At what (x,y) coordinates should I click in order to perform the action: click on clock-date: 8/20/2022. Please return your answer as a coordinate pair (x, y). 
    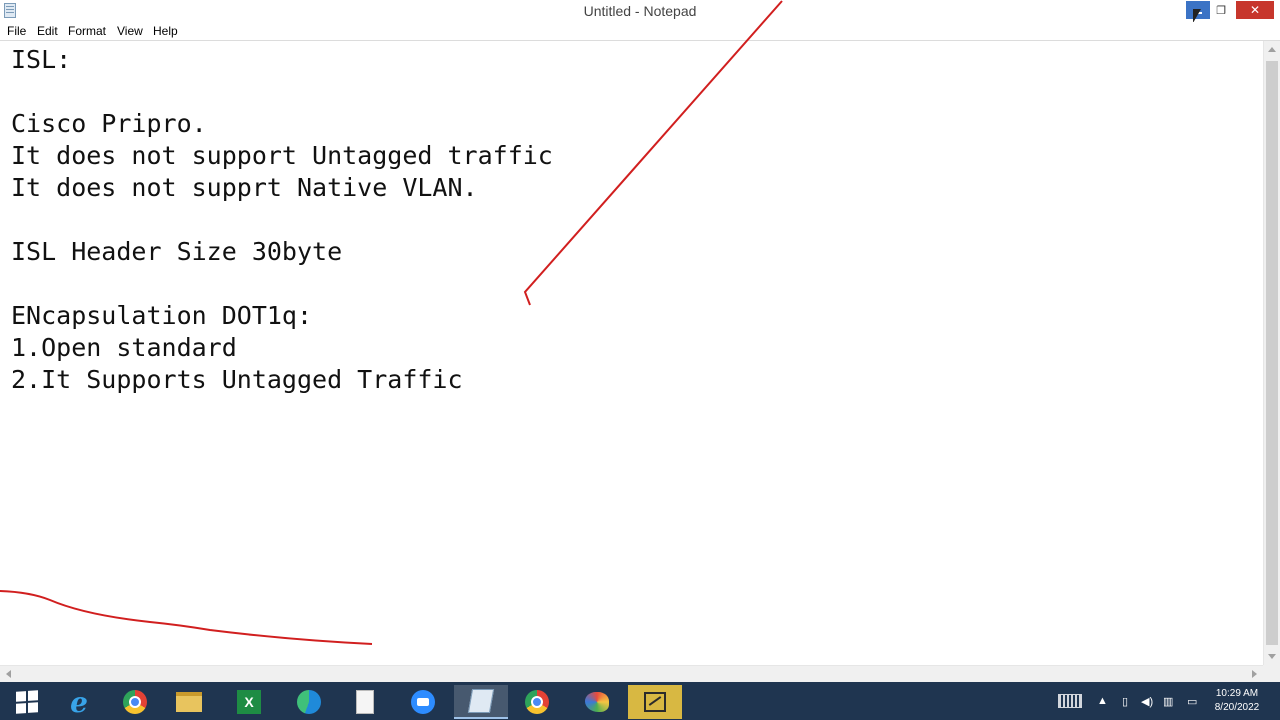
    Looking at the image, I should click on (1237, 707).